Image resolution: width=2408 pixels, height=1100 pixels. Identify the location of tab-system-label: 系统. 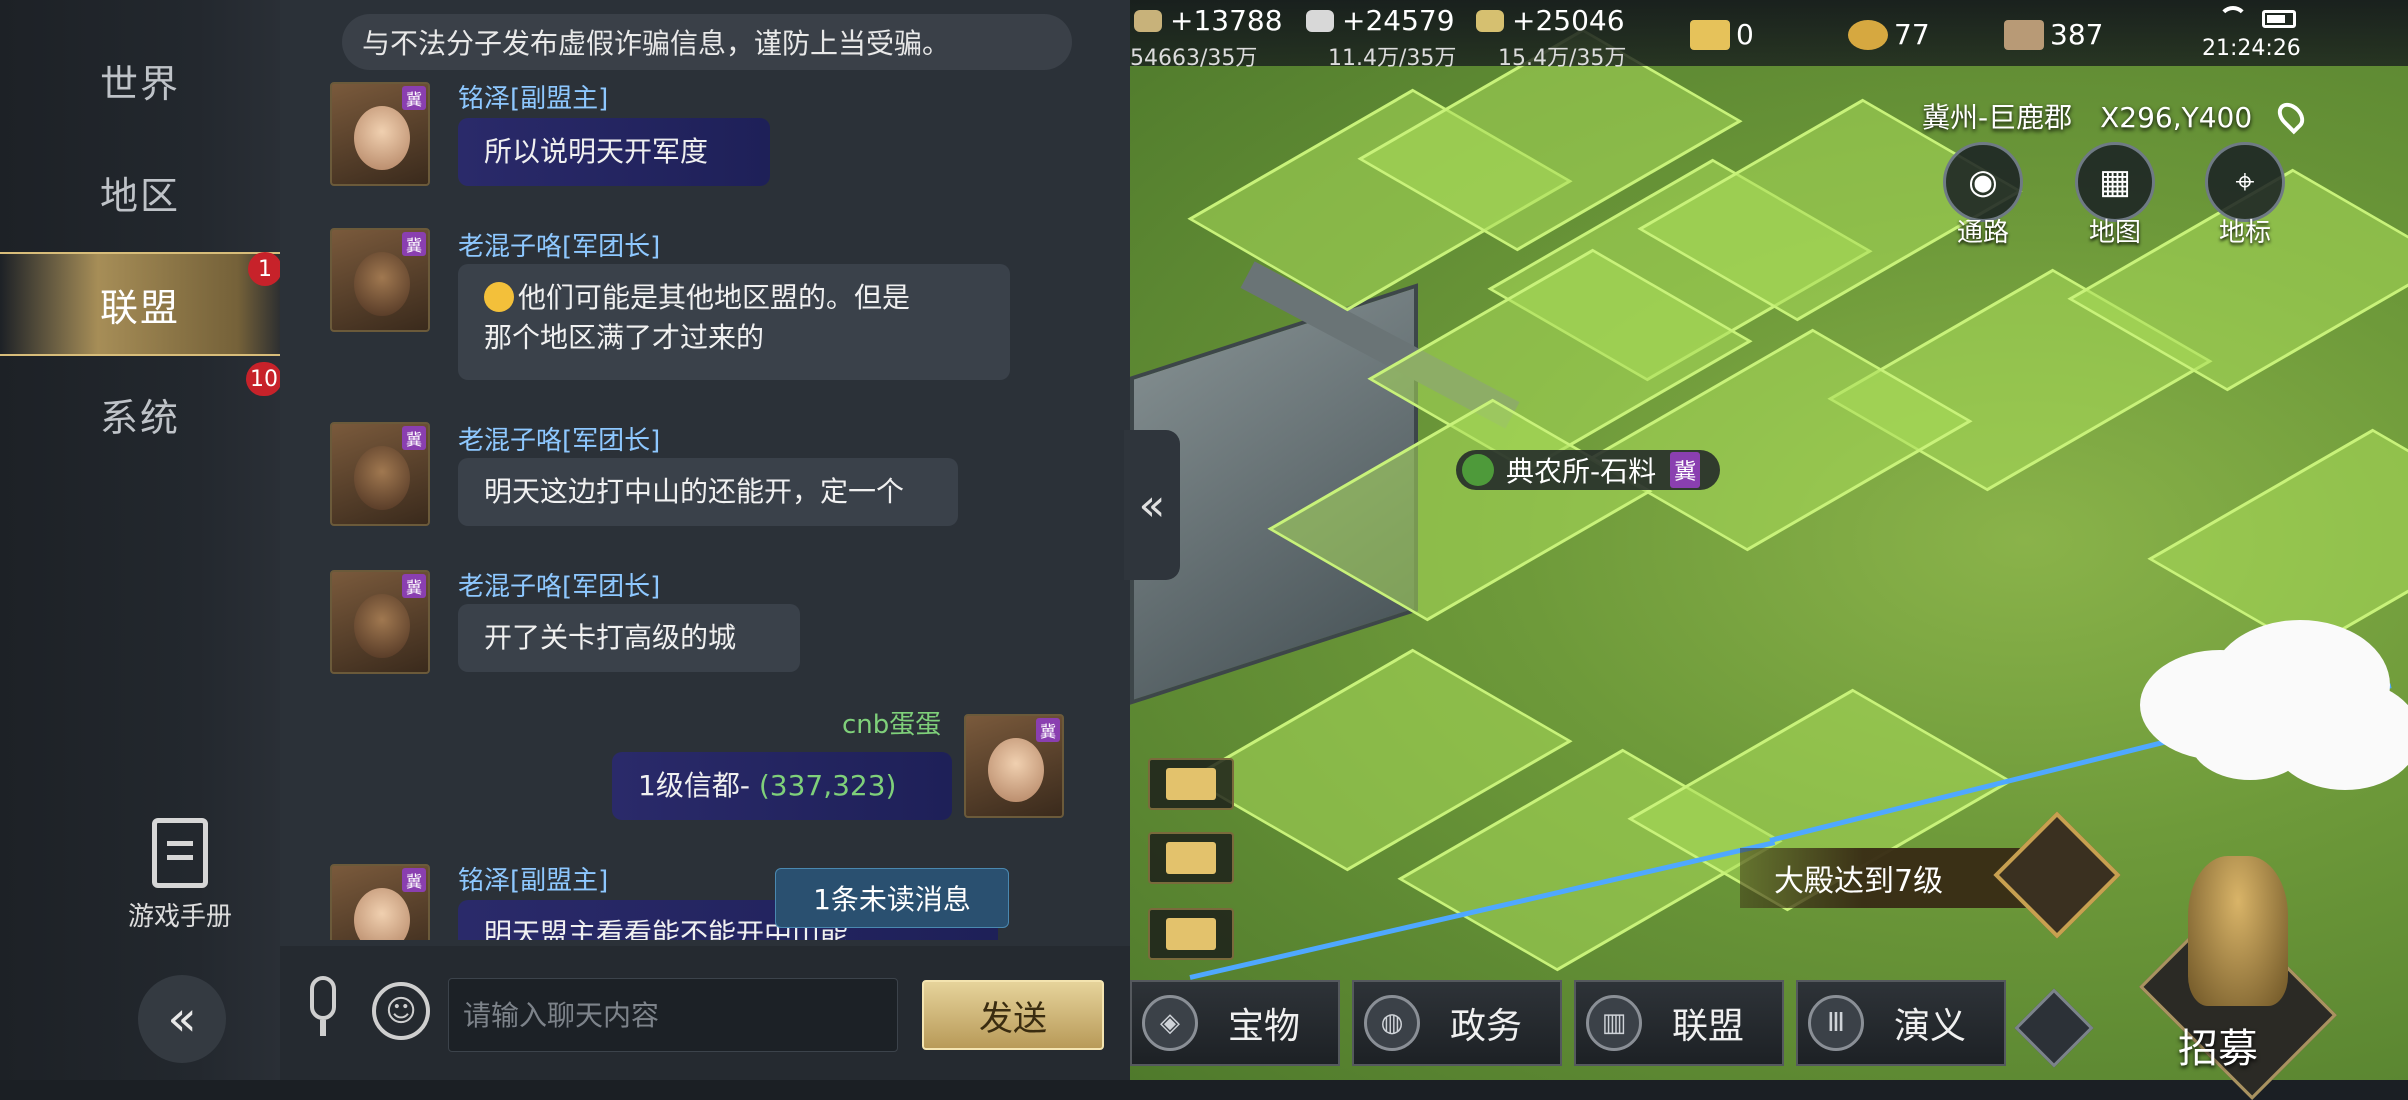
(139, 417).